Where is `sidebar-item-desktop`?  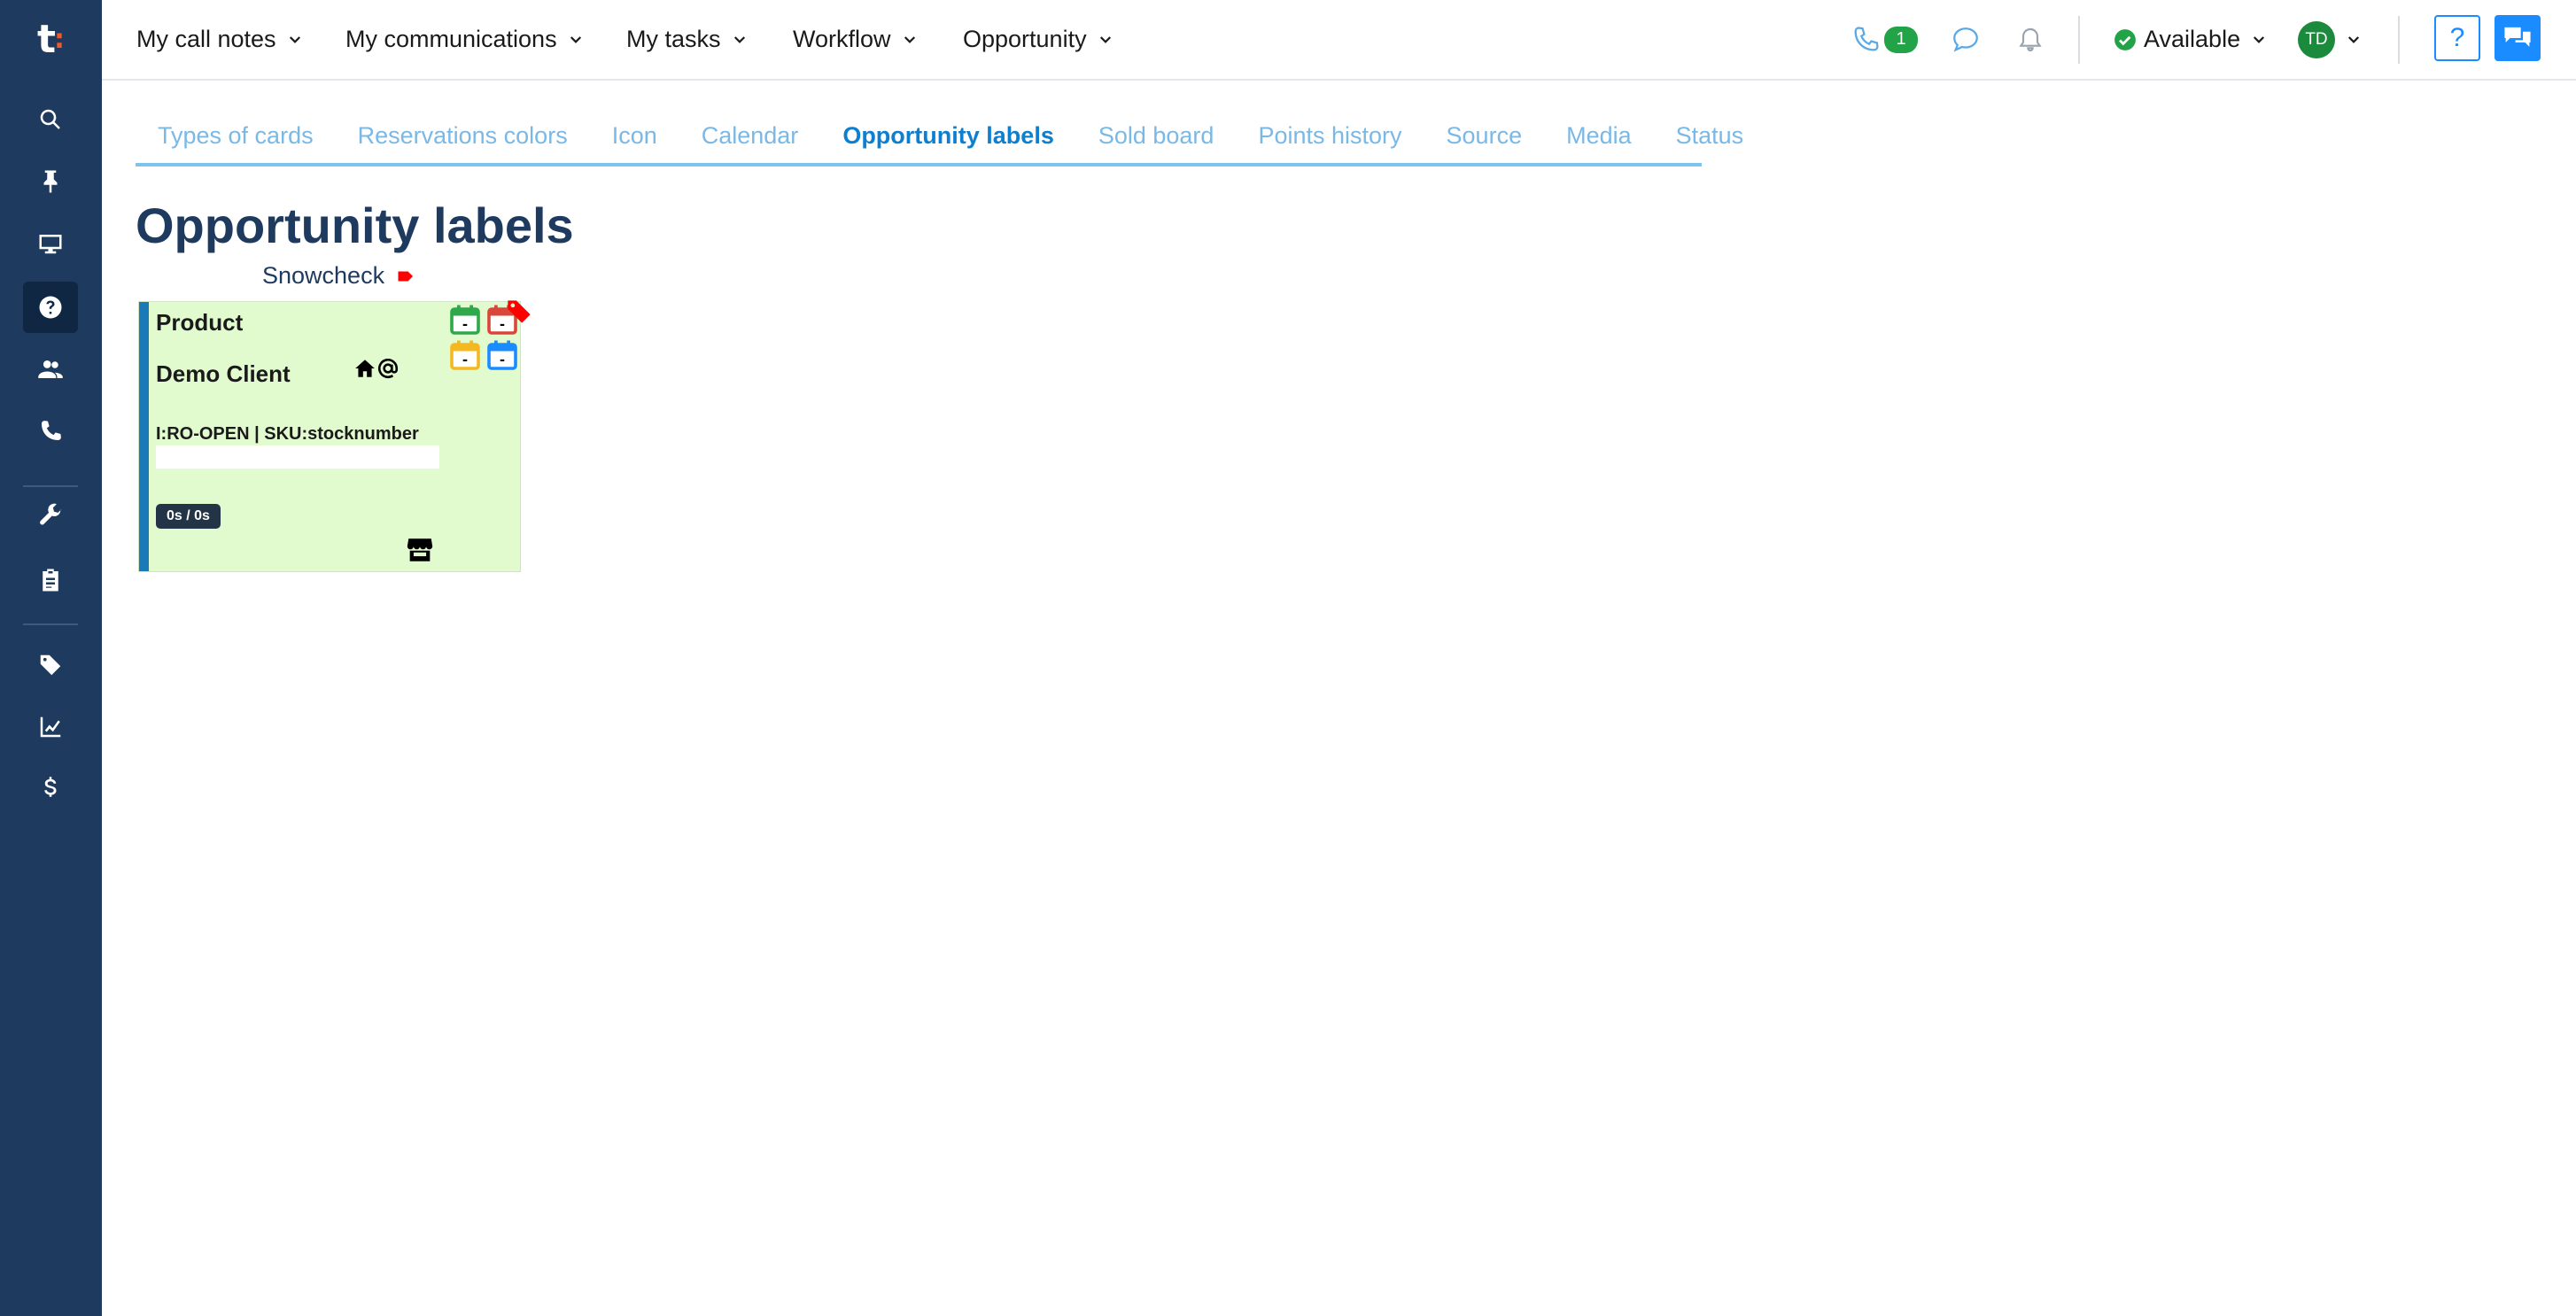
sidebar-item-desktop is located at coordinates (50, 243).